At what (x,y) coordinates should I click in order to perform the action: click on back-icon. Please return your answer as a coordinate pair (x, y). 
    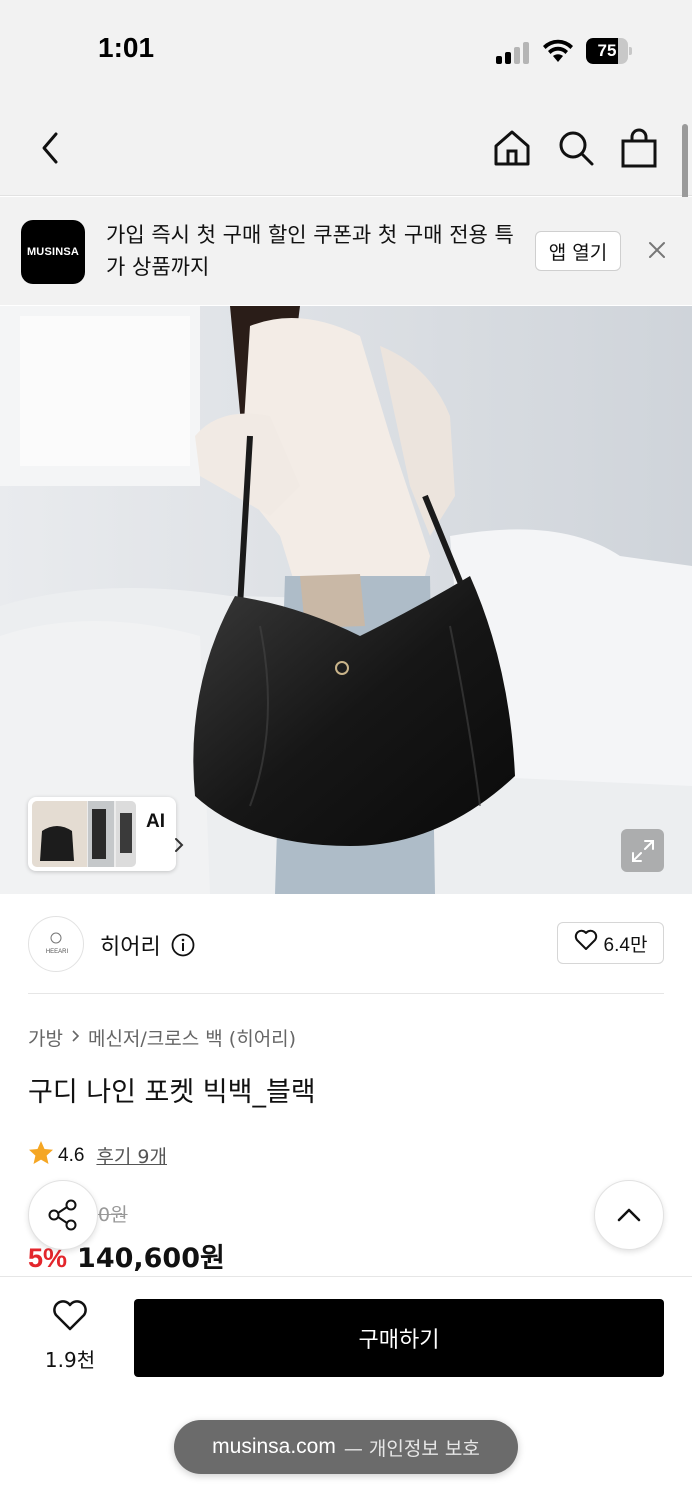
    Looking at the image, I should click on (50, 148).